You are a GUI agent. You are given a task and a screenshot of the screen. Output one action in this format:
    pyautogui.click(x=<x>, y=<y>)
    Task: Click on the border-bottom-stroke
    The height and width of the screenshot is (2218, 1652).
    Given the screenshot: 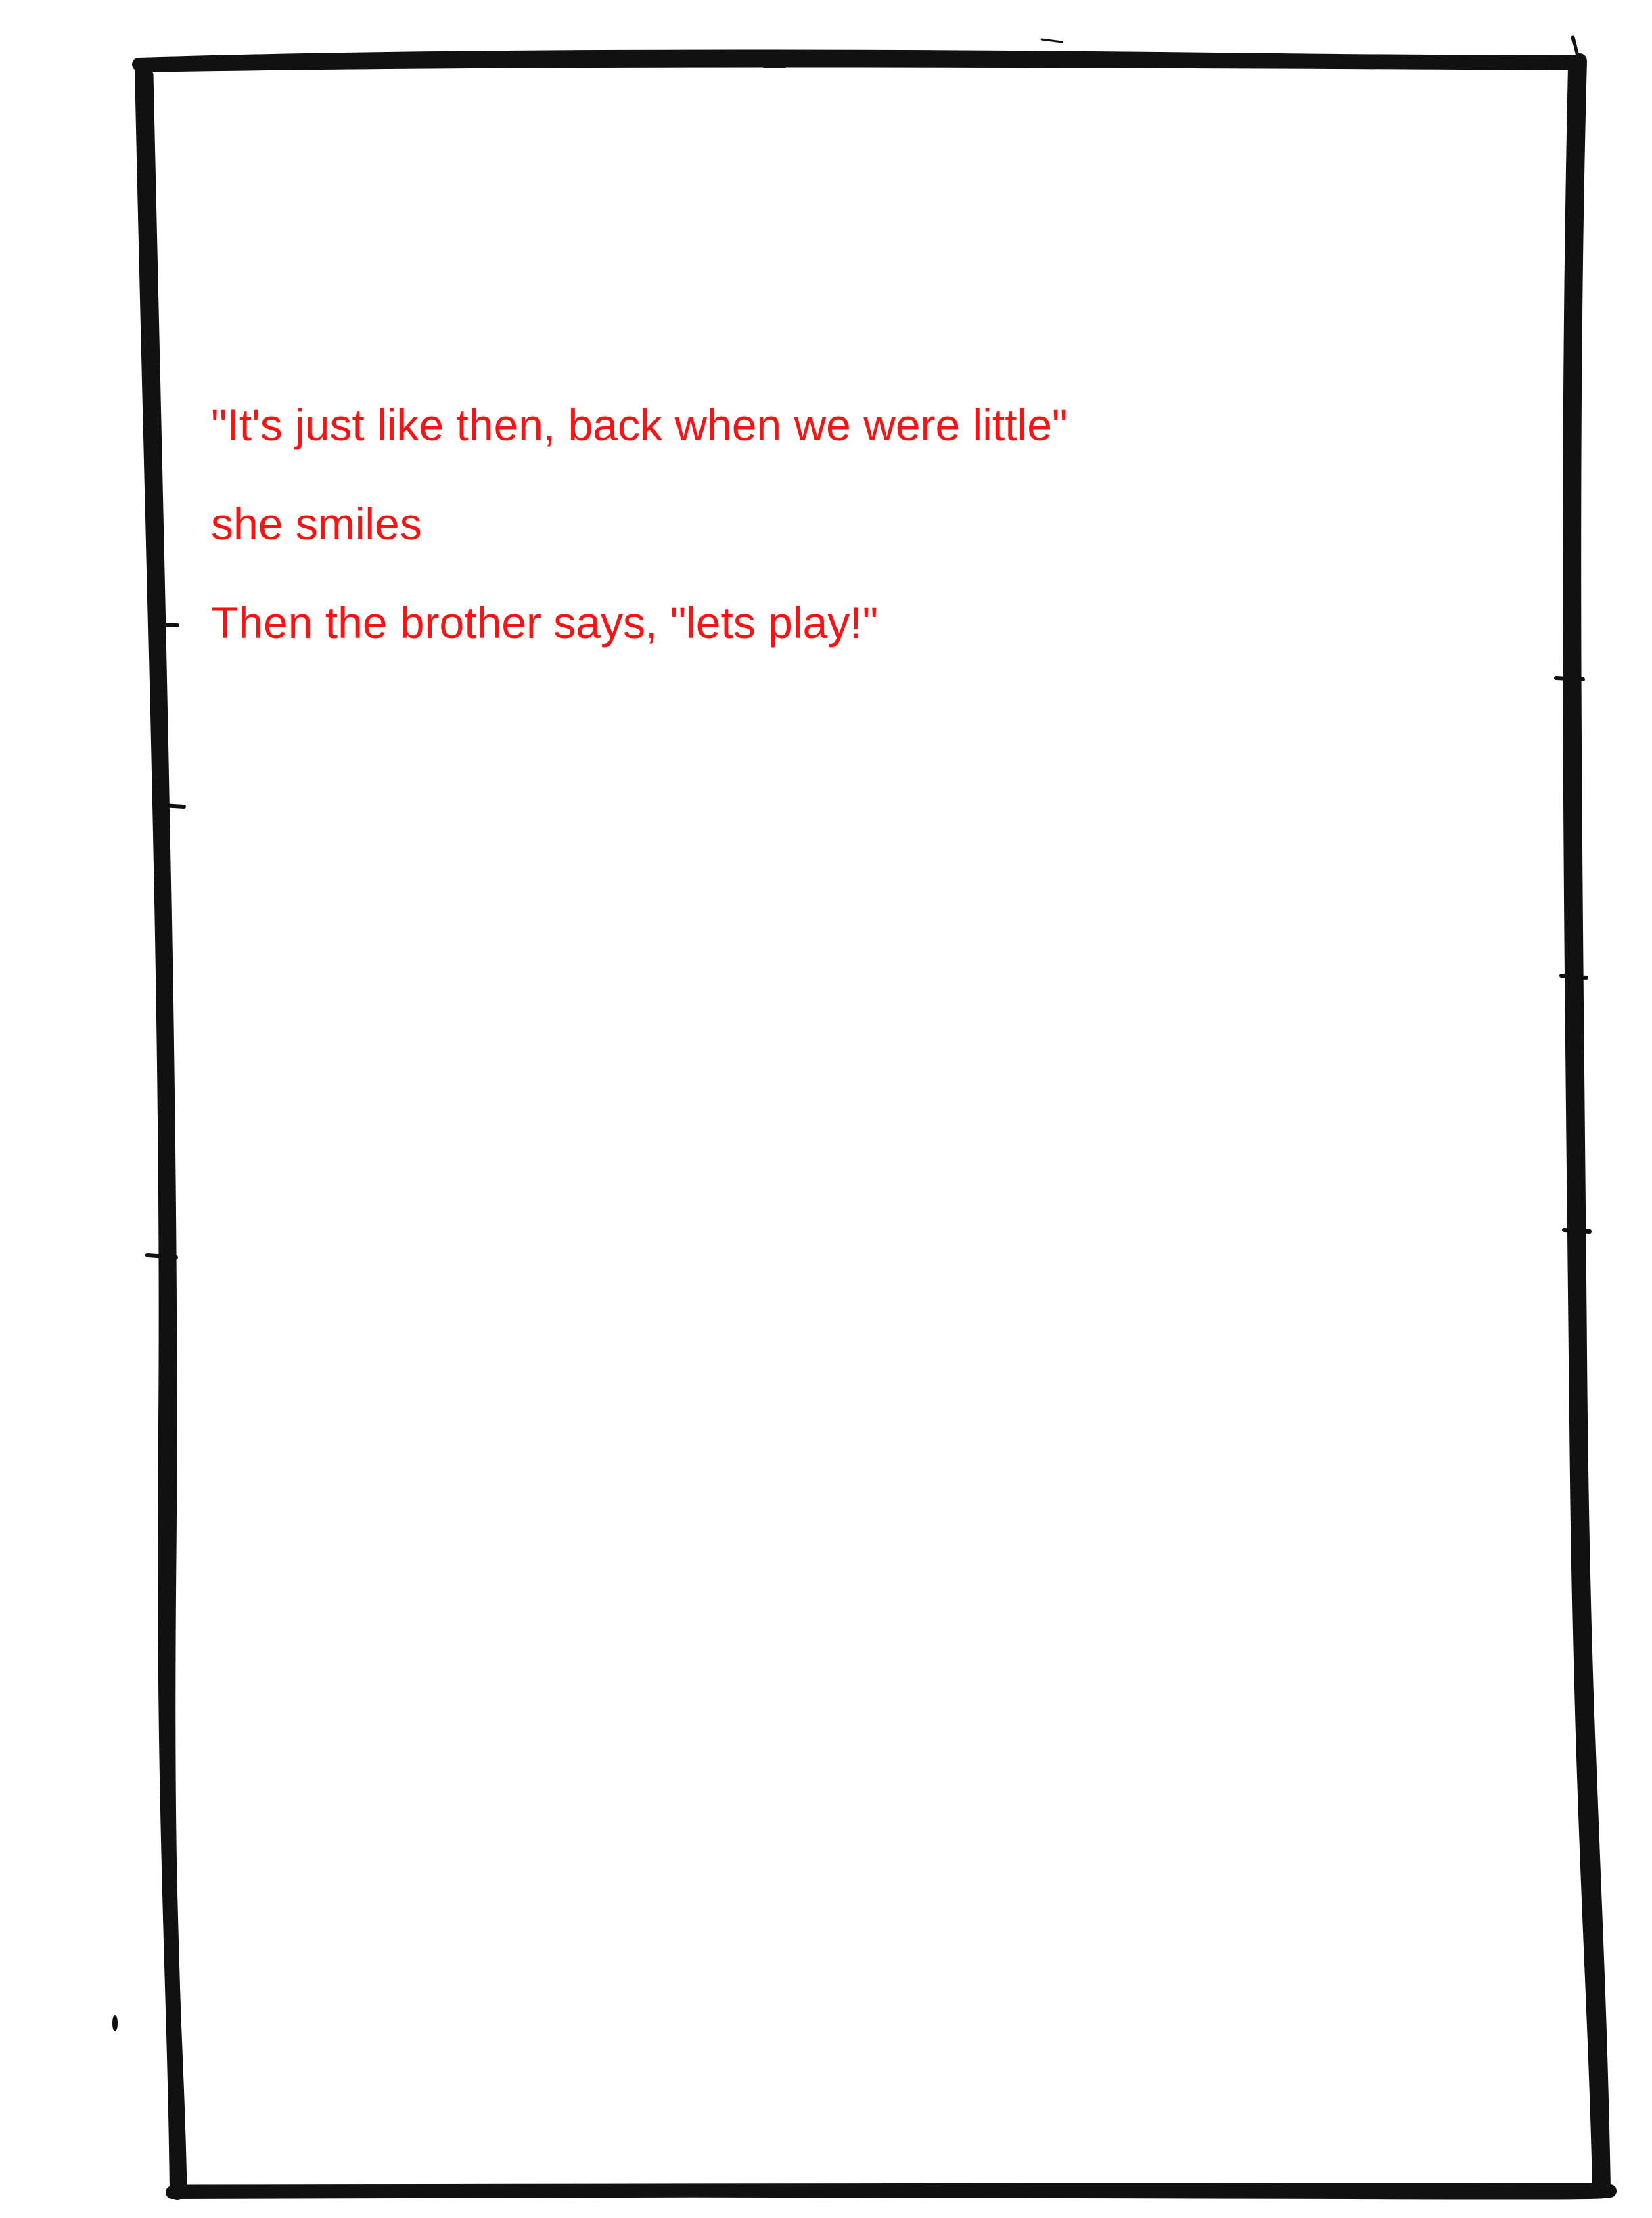 What is the action you would take?
    pyautogui.click(x=891, y=2191)
    